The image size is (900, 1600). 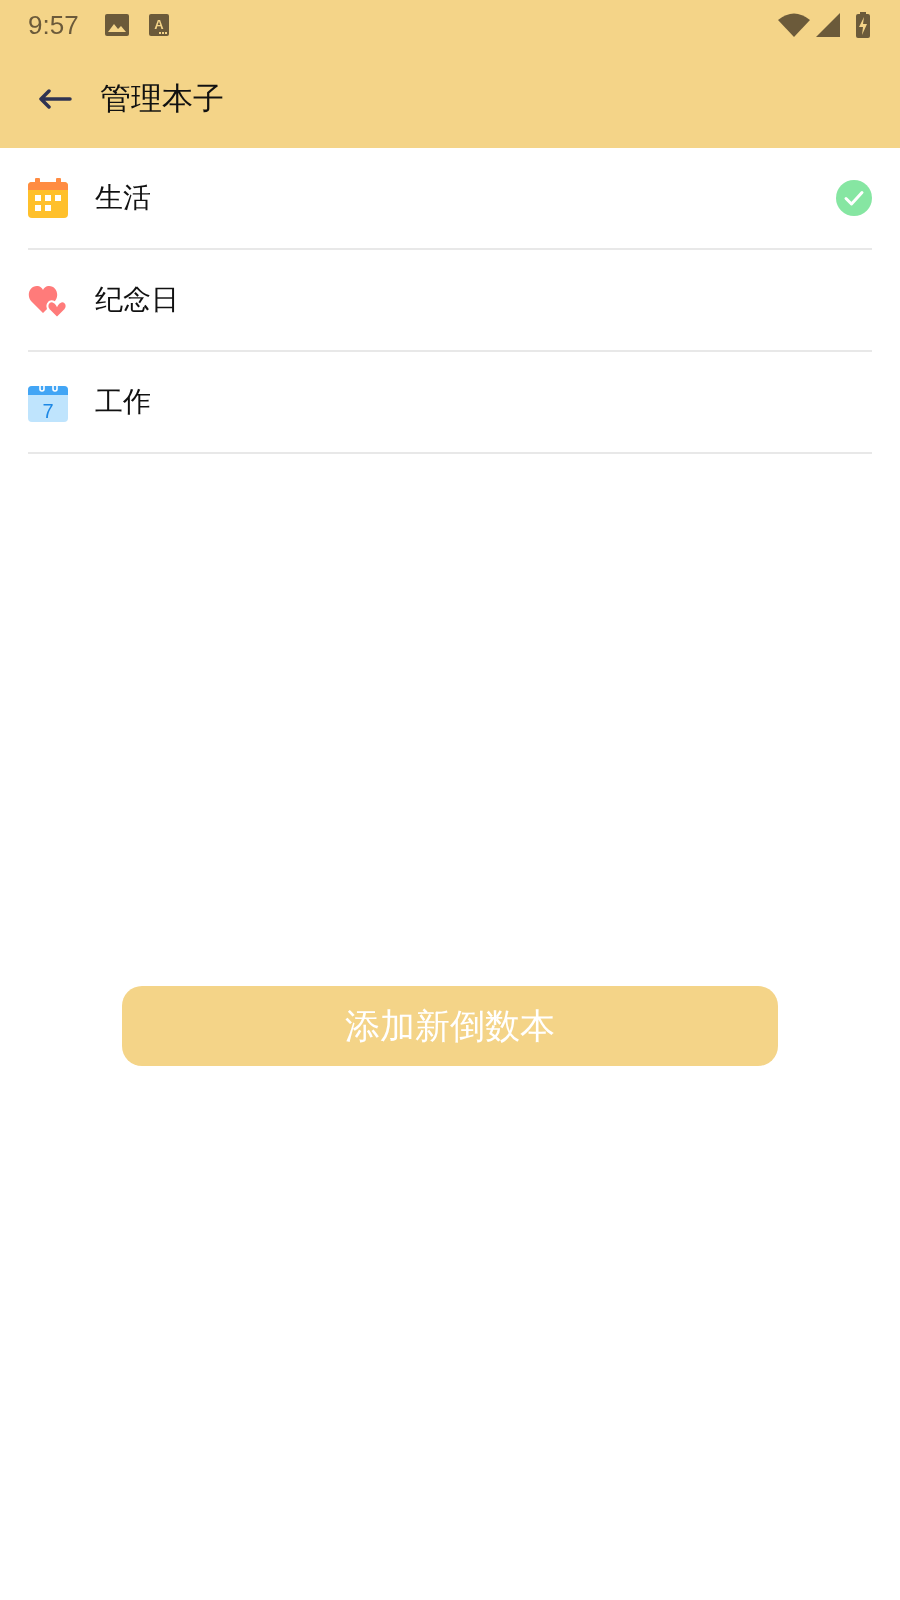 I want to click on notebook-item: 7 工作, so click(x=450, y=402).